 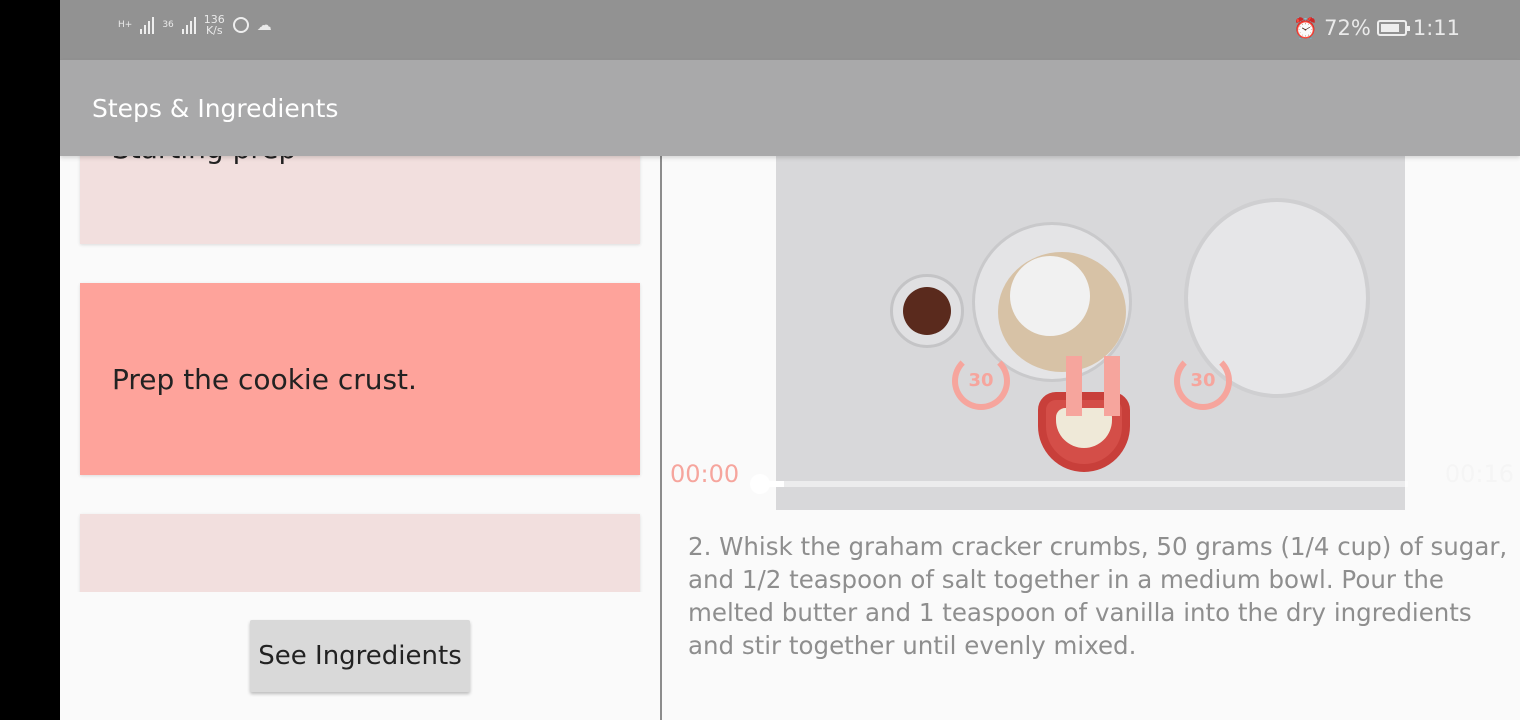 I want to click on current-time: 00:00, so click(x=705, y=474).